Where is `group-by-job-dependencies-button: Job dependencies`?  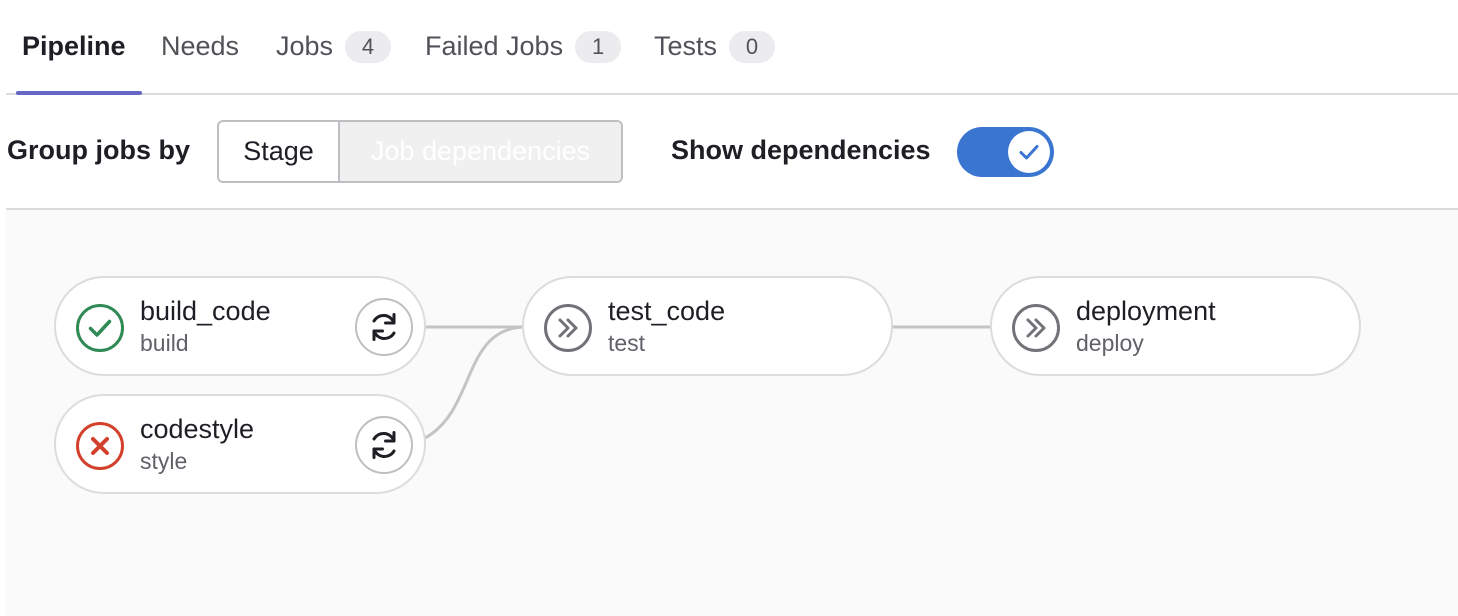 group-by-job-dependencies-button: Job dependencies is located at coordinates (480, 151).